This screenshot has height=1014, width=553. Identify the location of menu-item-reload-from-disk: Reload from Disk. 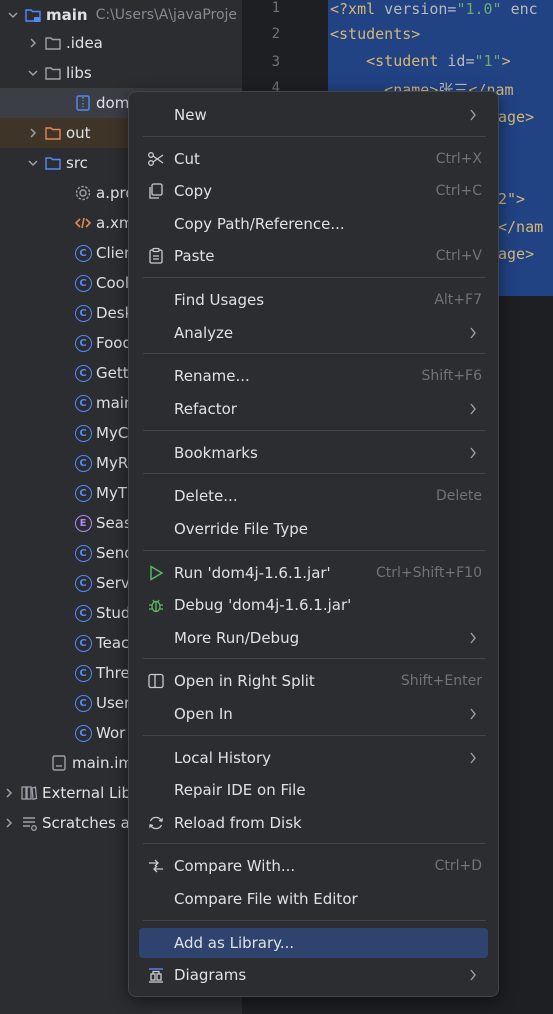
(313, 823).